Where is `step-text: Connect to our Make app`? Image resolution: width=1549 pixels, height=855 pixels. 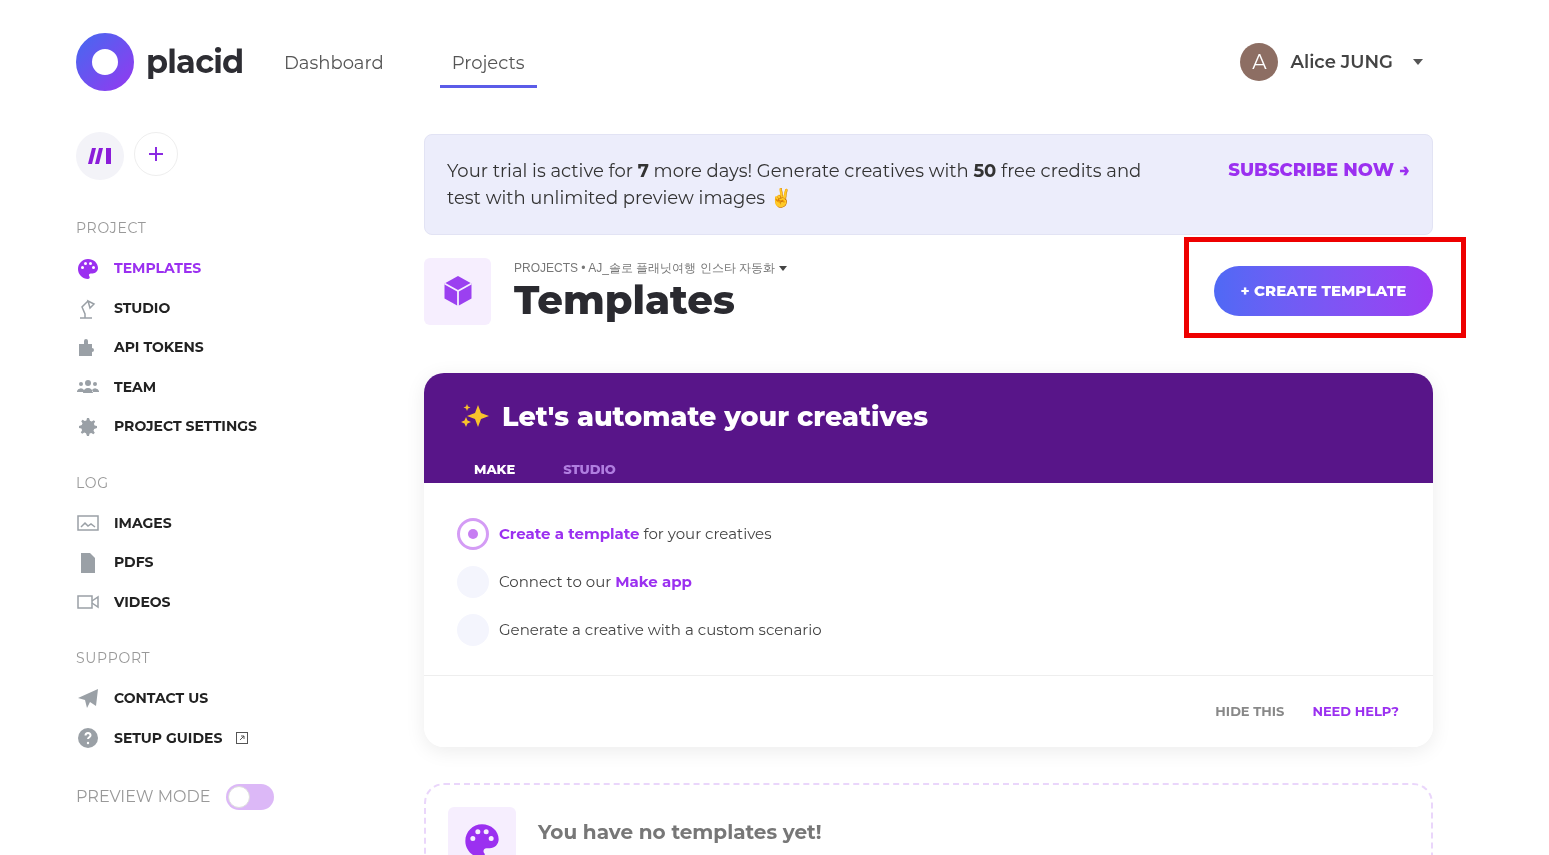 step-text: Connect to our Make app is located at coordinates (595, 581).